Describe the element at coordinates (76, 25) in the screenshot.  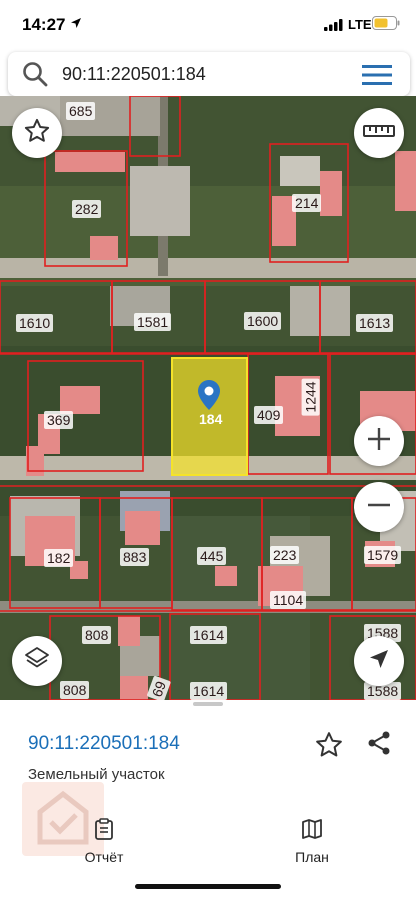
I see `location-arrow-icon` at that location.